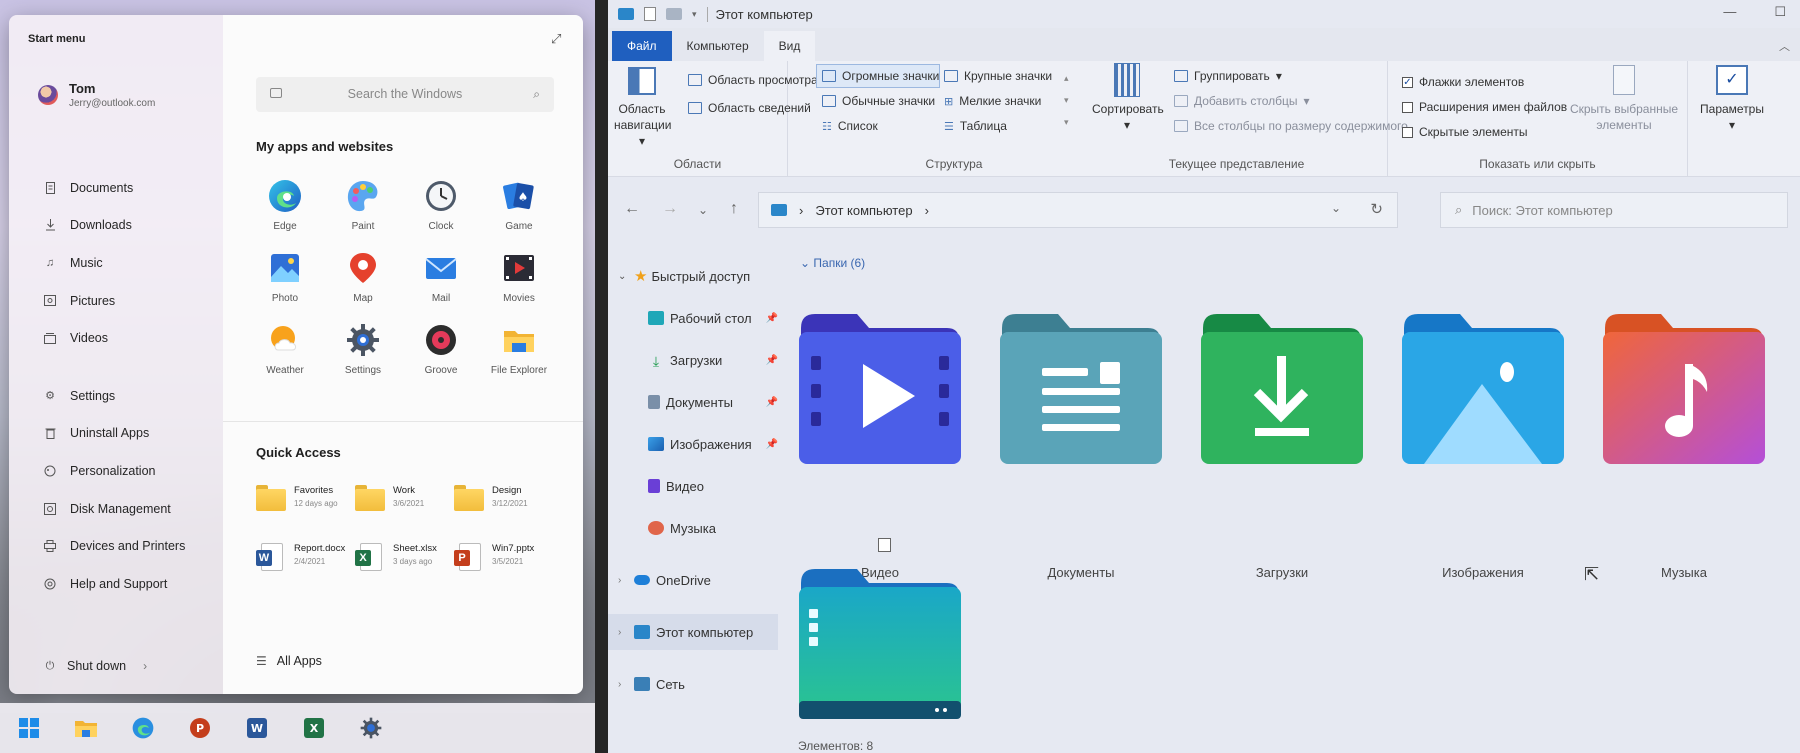 Image resolution: width=1800 pixels, height=753 pixels. What do you see at coordinates (519, 277) in the screenshot?
I see `app-movies: Movies` at bounding box center [519, 277].